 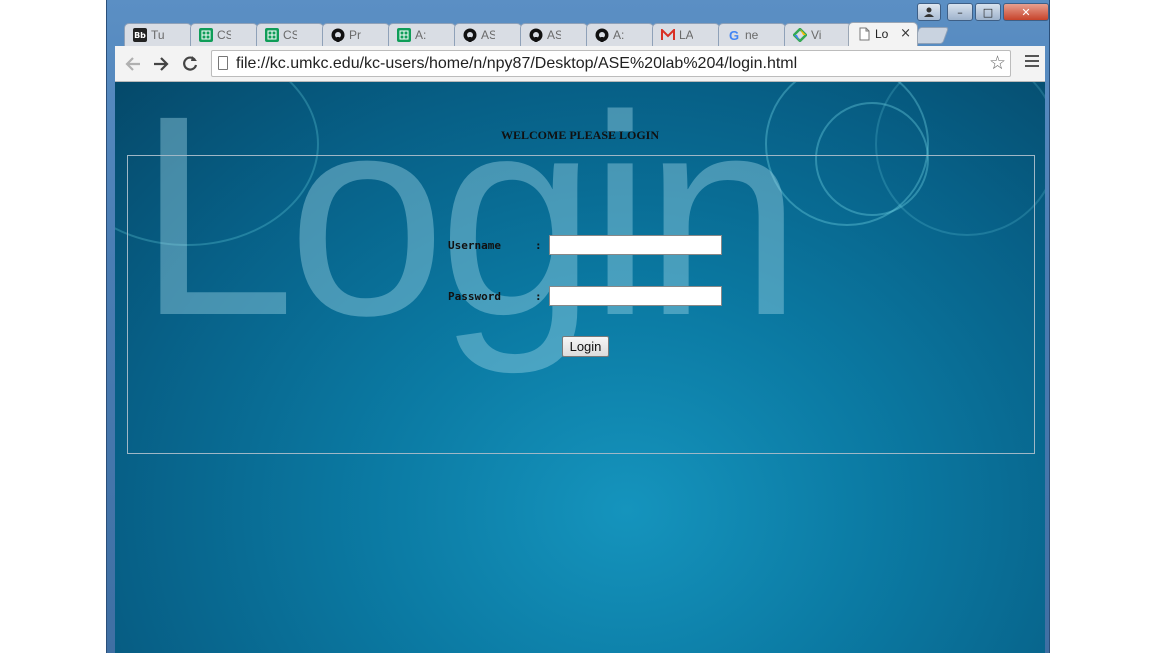 I want to click on login-button: Login, so click(x=585, y=346).